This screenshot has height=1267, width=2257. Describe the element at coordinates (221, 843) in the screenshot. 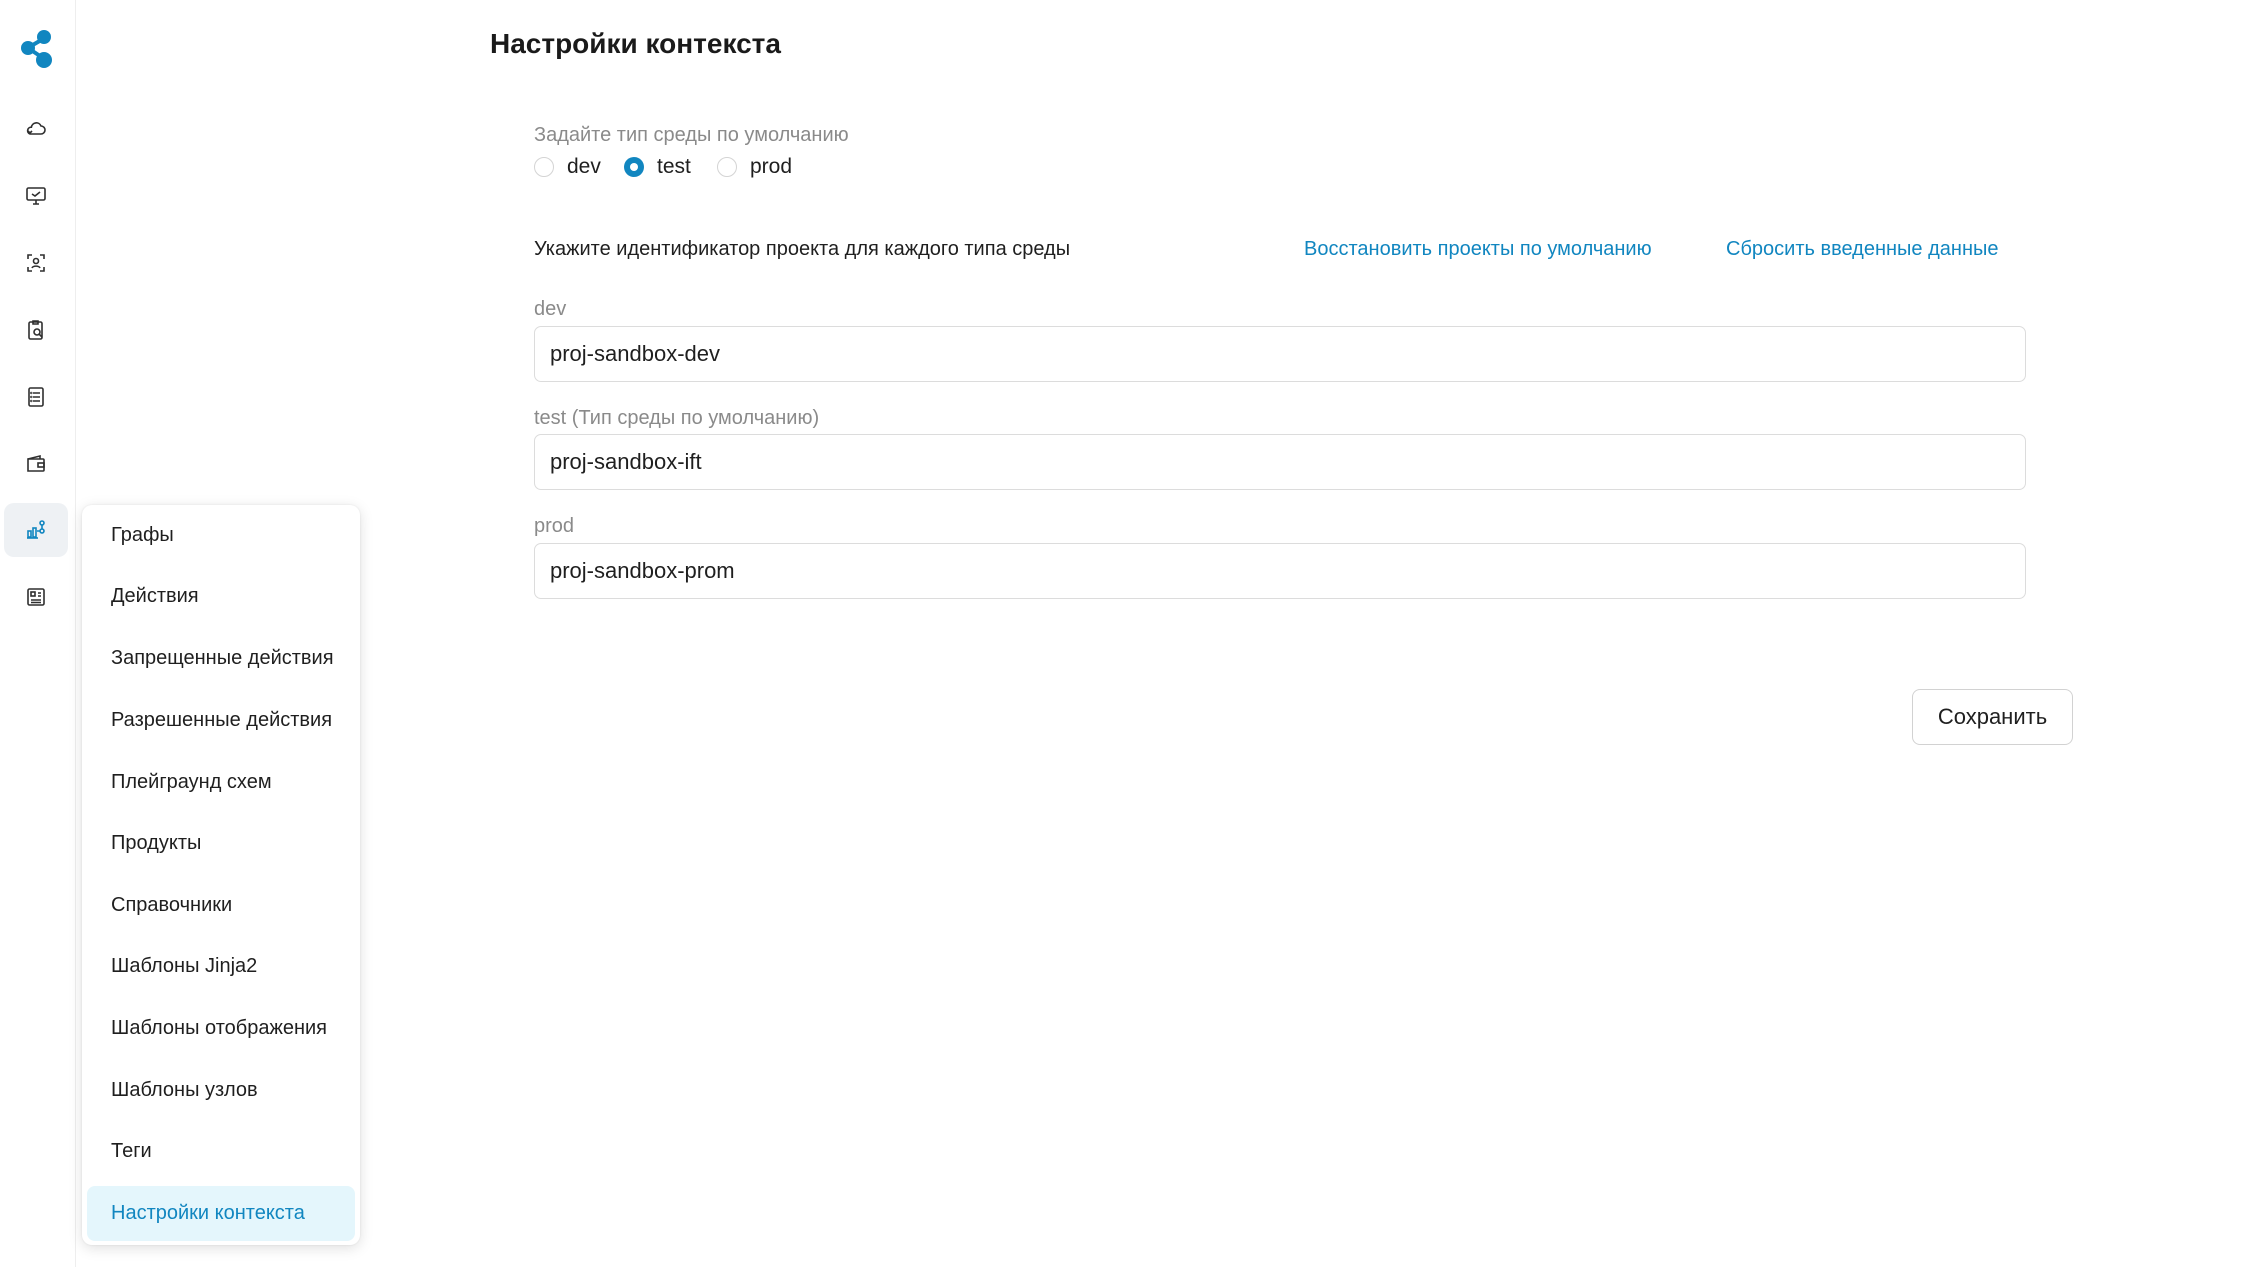

I see `menu-item-products: Продукты` at that location.